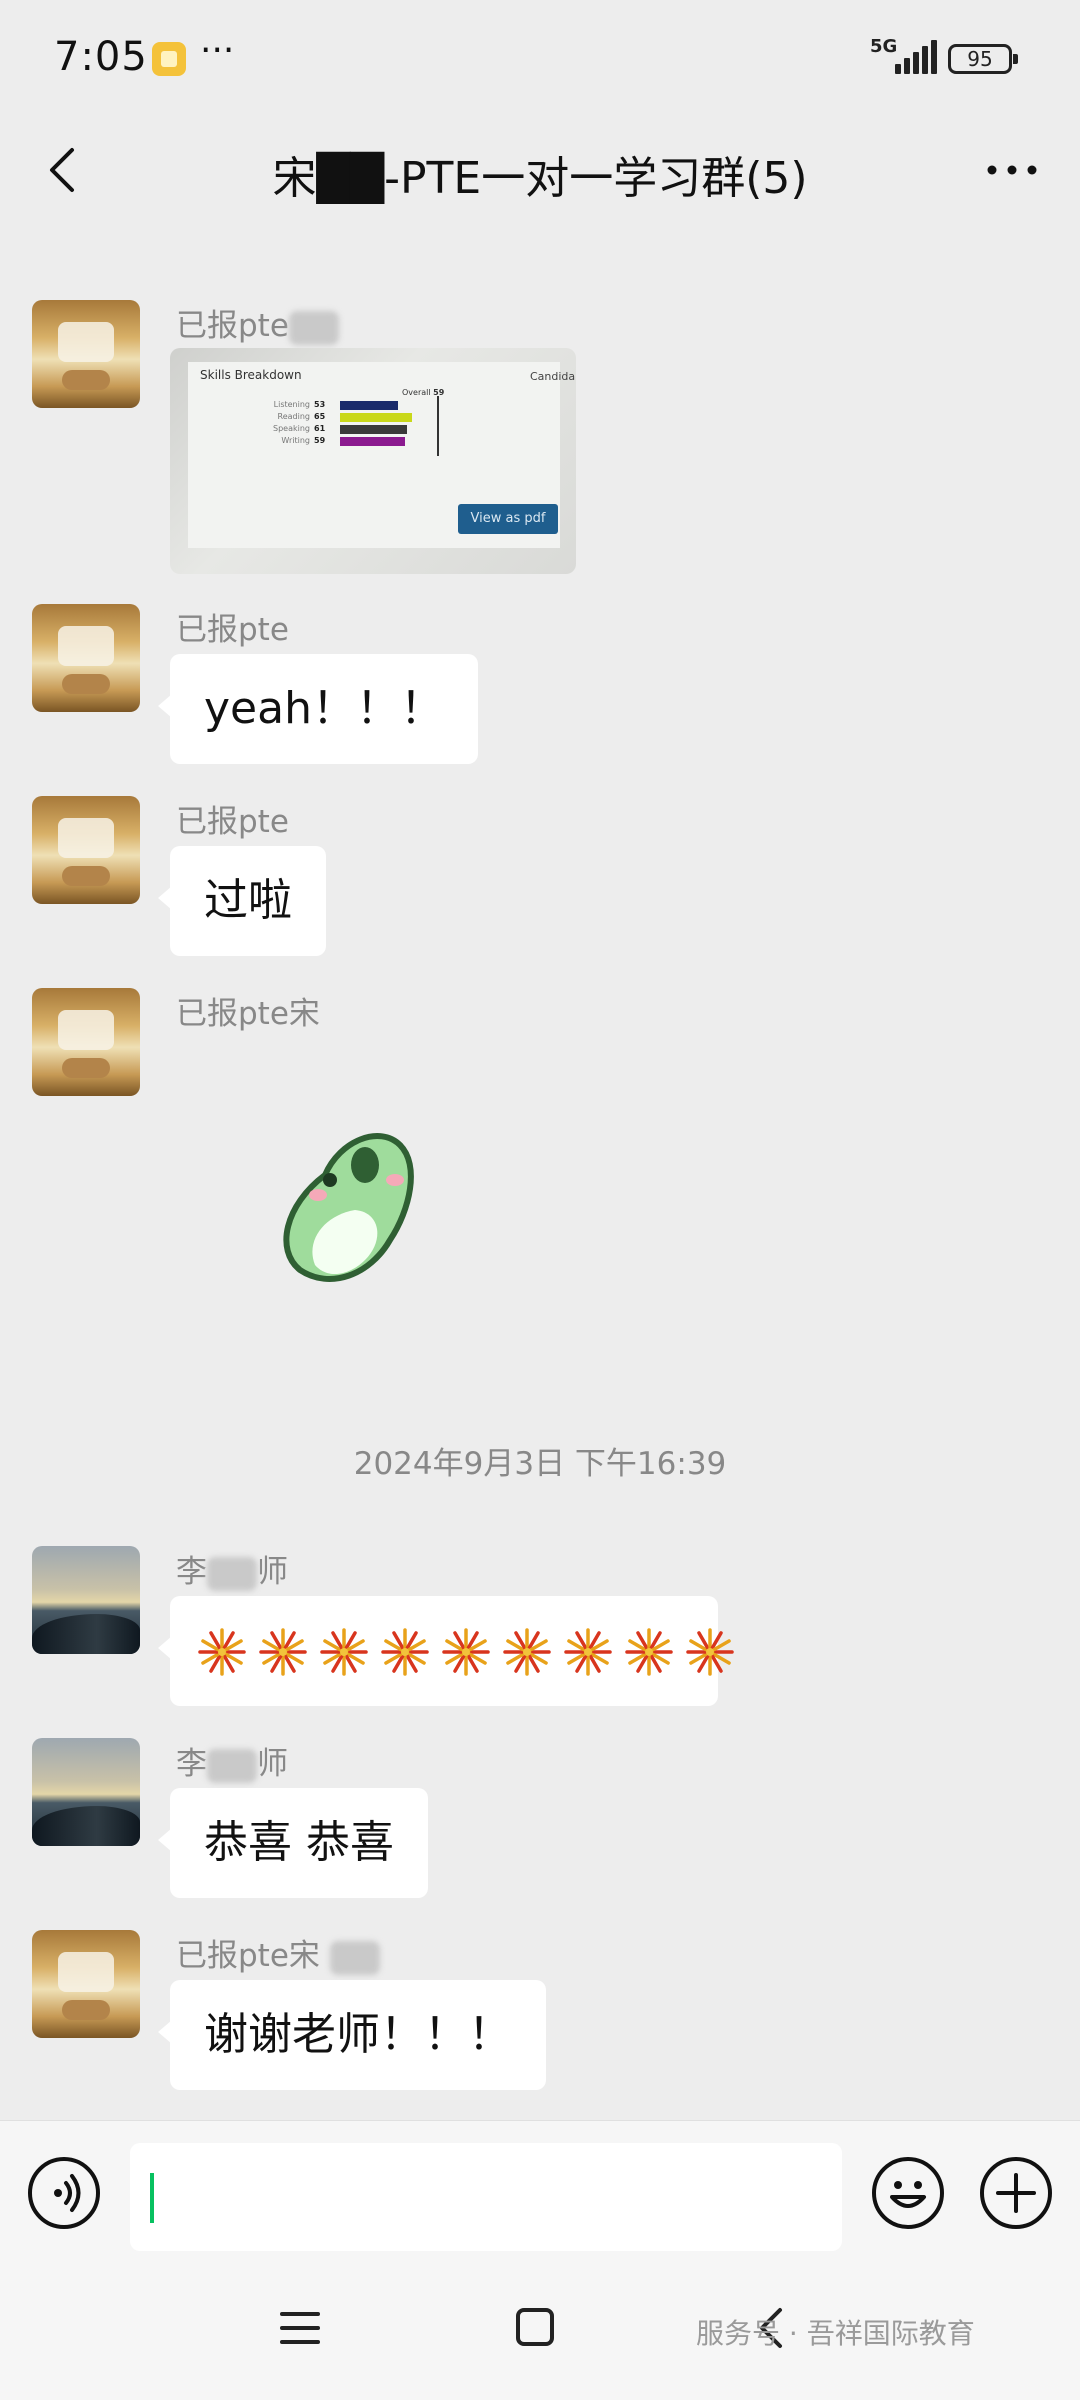 The height and width of the screenshot is (2400, 1080). I want to click on voice-button, so click(64, 2193).